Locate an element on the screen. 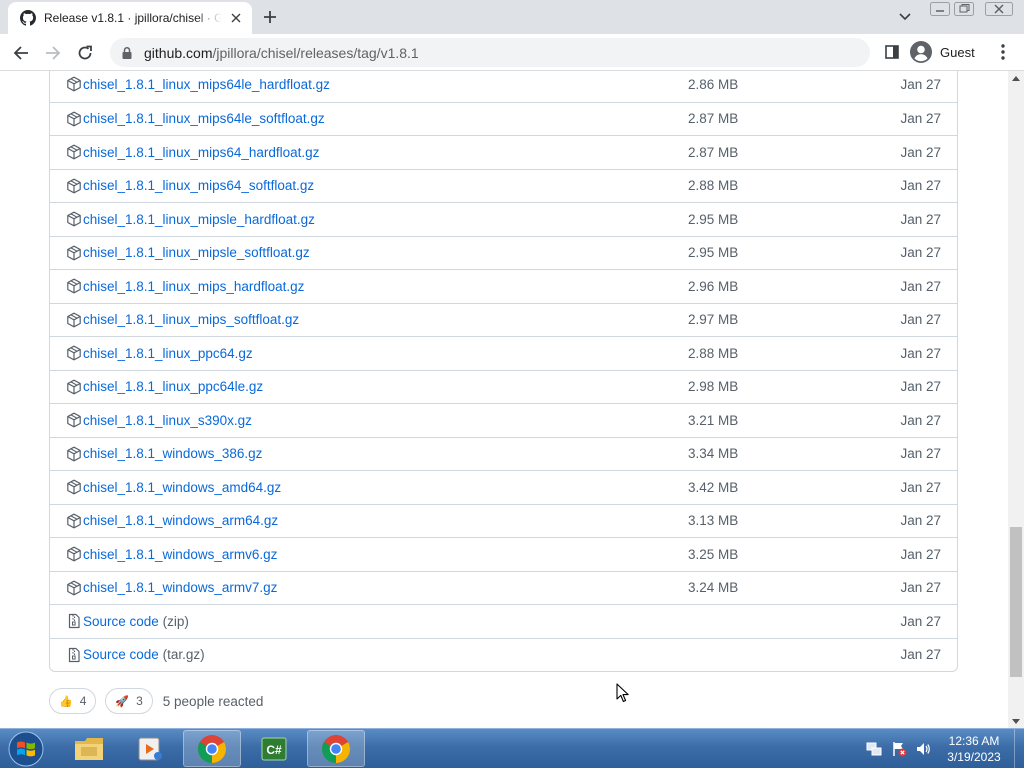  asset-download-link: chisel_1.8.1_linux_mips64_softfloat.gz is located at coordinates (198, 185).